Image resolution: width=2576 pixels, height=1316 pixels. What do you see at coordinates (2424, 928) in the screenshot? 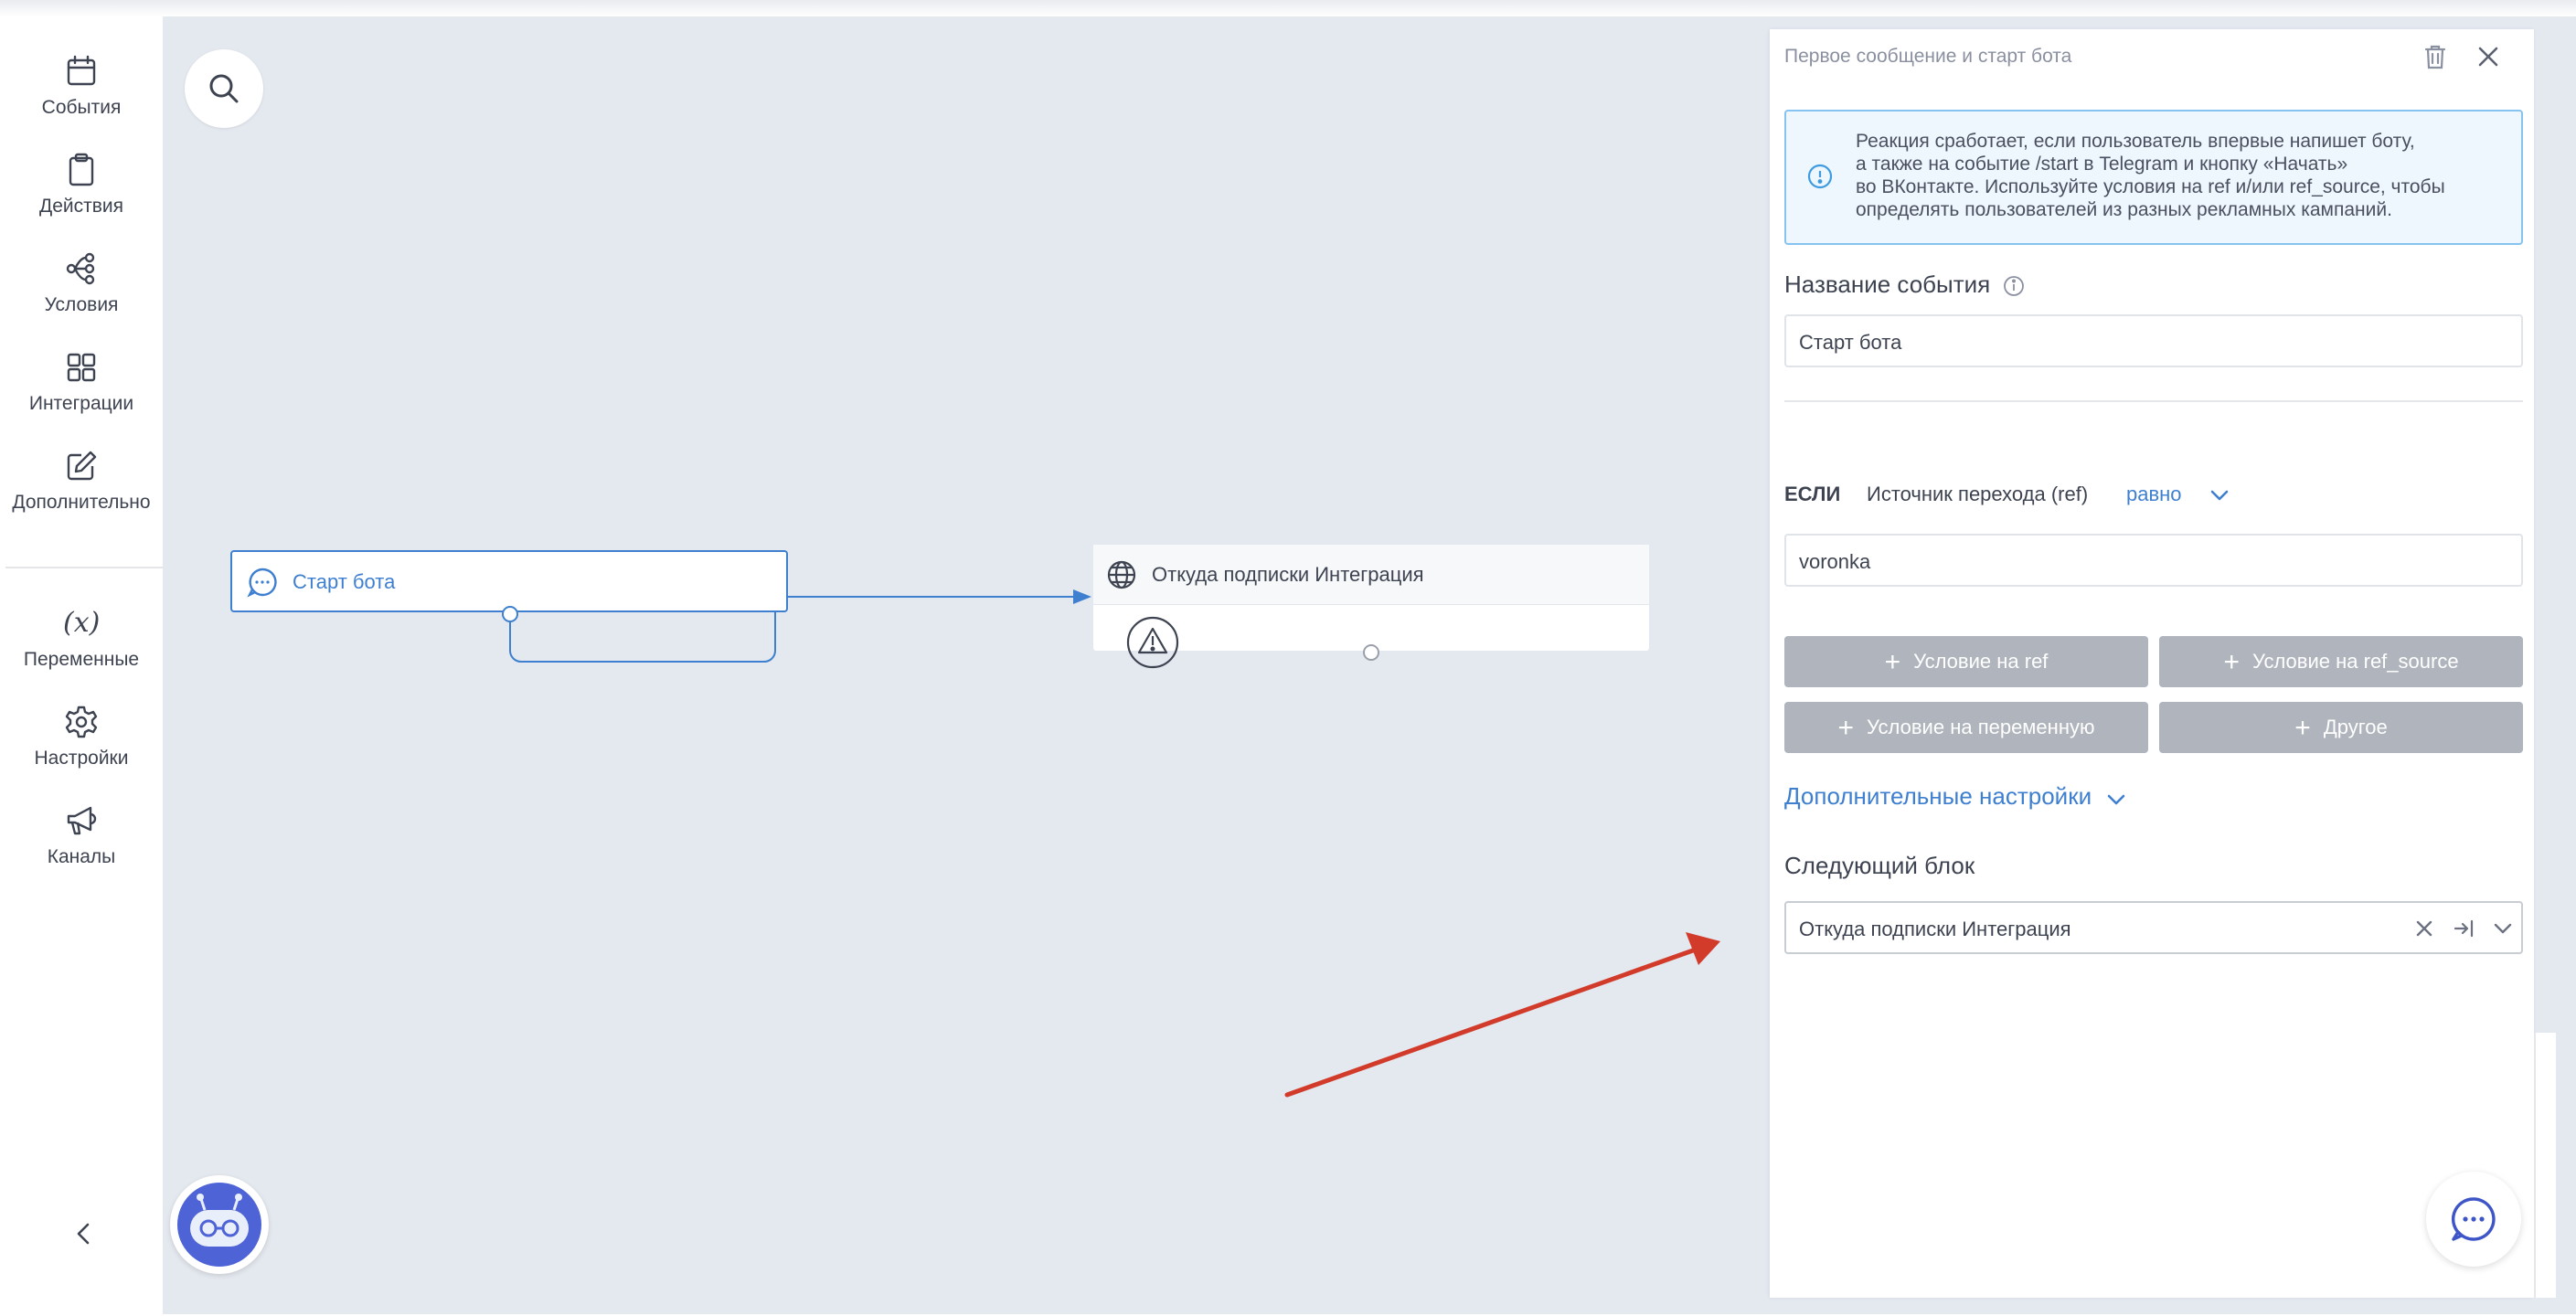
I see `clear-icon` at bounding box center [2424, 928].